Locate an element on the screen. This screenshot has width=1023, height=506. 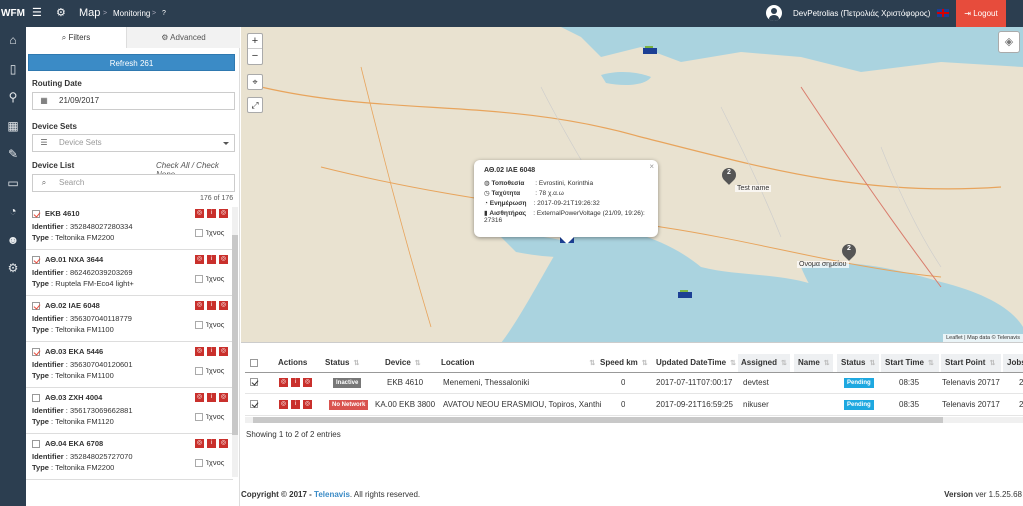
device-list-scrollbar is located at coordinates (235, 342).